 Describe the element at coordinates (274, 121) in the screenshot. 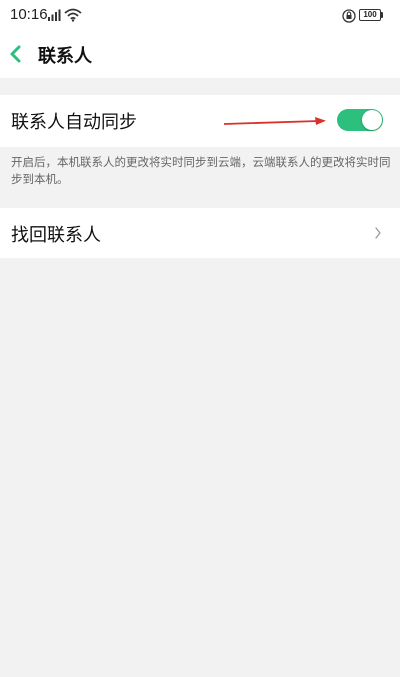

I see `red-arrow-icon` at that location.